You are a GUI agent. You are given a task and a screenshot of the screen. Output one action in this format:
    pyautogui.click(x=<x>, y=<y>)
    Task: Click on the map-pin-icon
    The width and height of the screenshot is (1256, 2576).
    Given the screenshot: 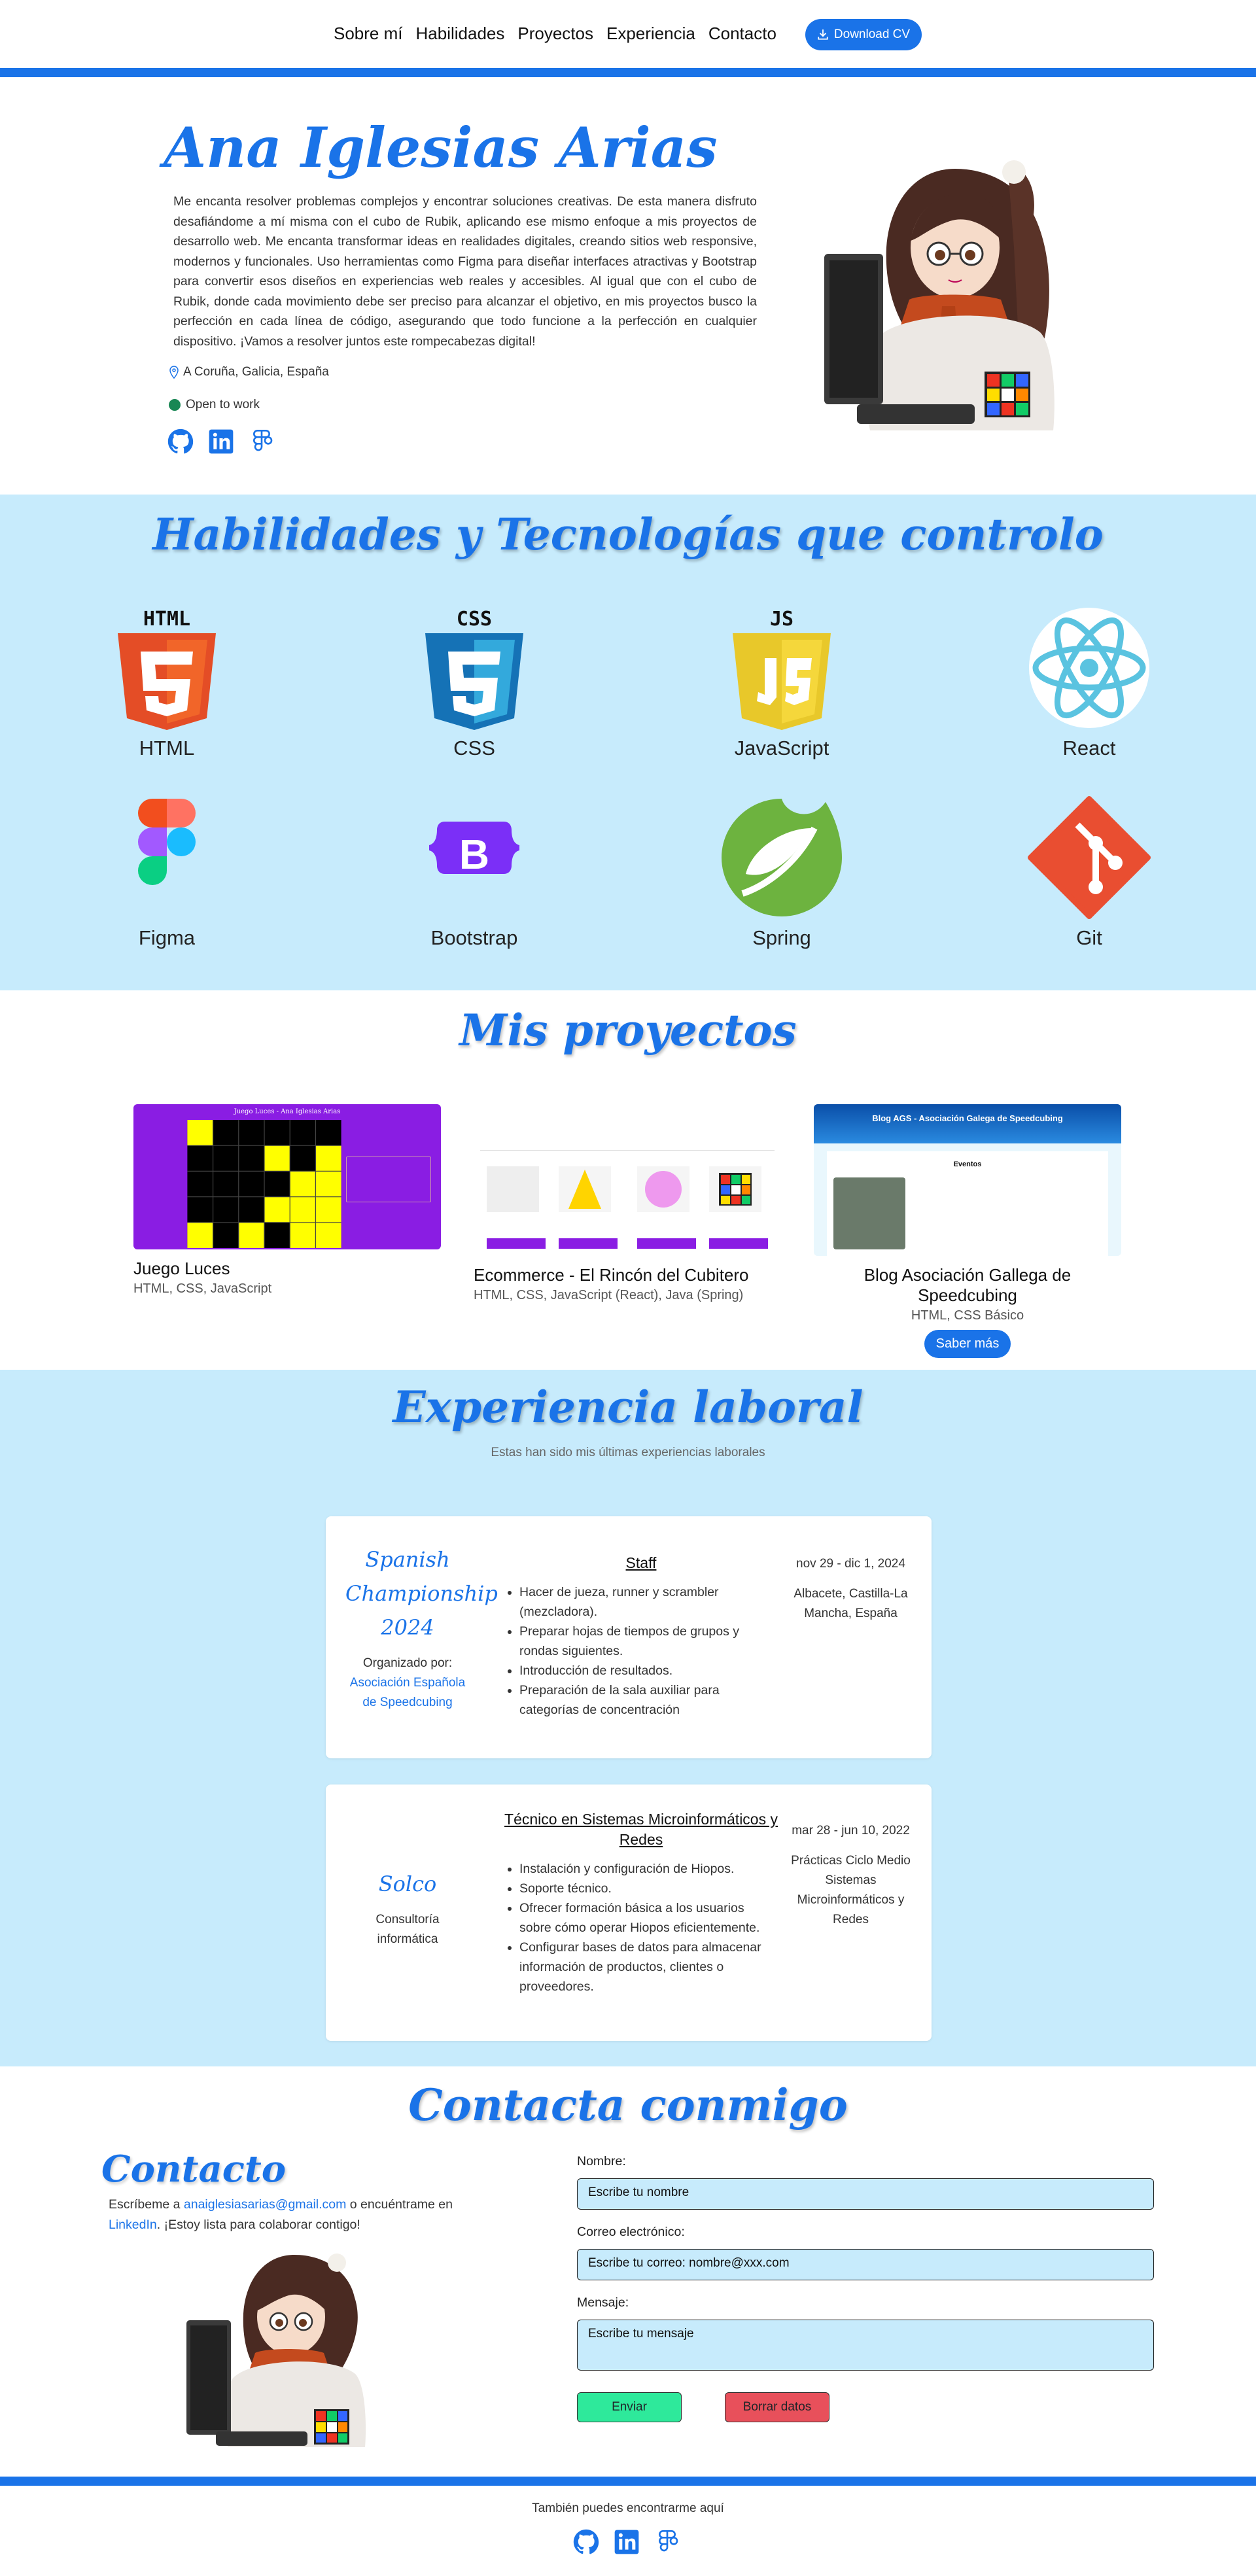 What is the action you would take?
    pyautogui.click(x=174, y=372)
    